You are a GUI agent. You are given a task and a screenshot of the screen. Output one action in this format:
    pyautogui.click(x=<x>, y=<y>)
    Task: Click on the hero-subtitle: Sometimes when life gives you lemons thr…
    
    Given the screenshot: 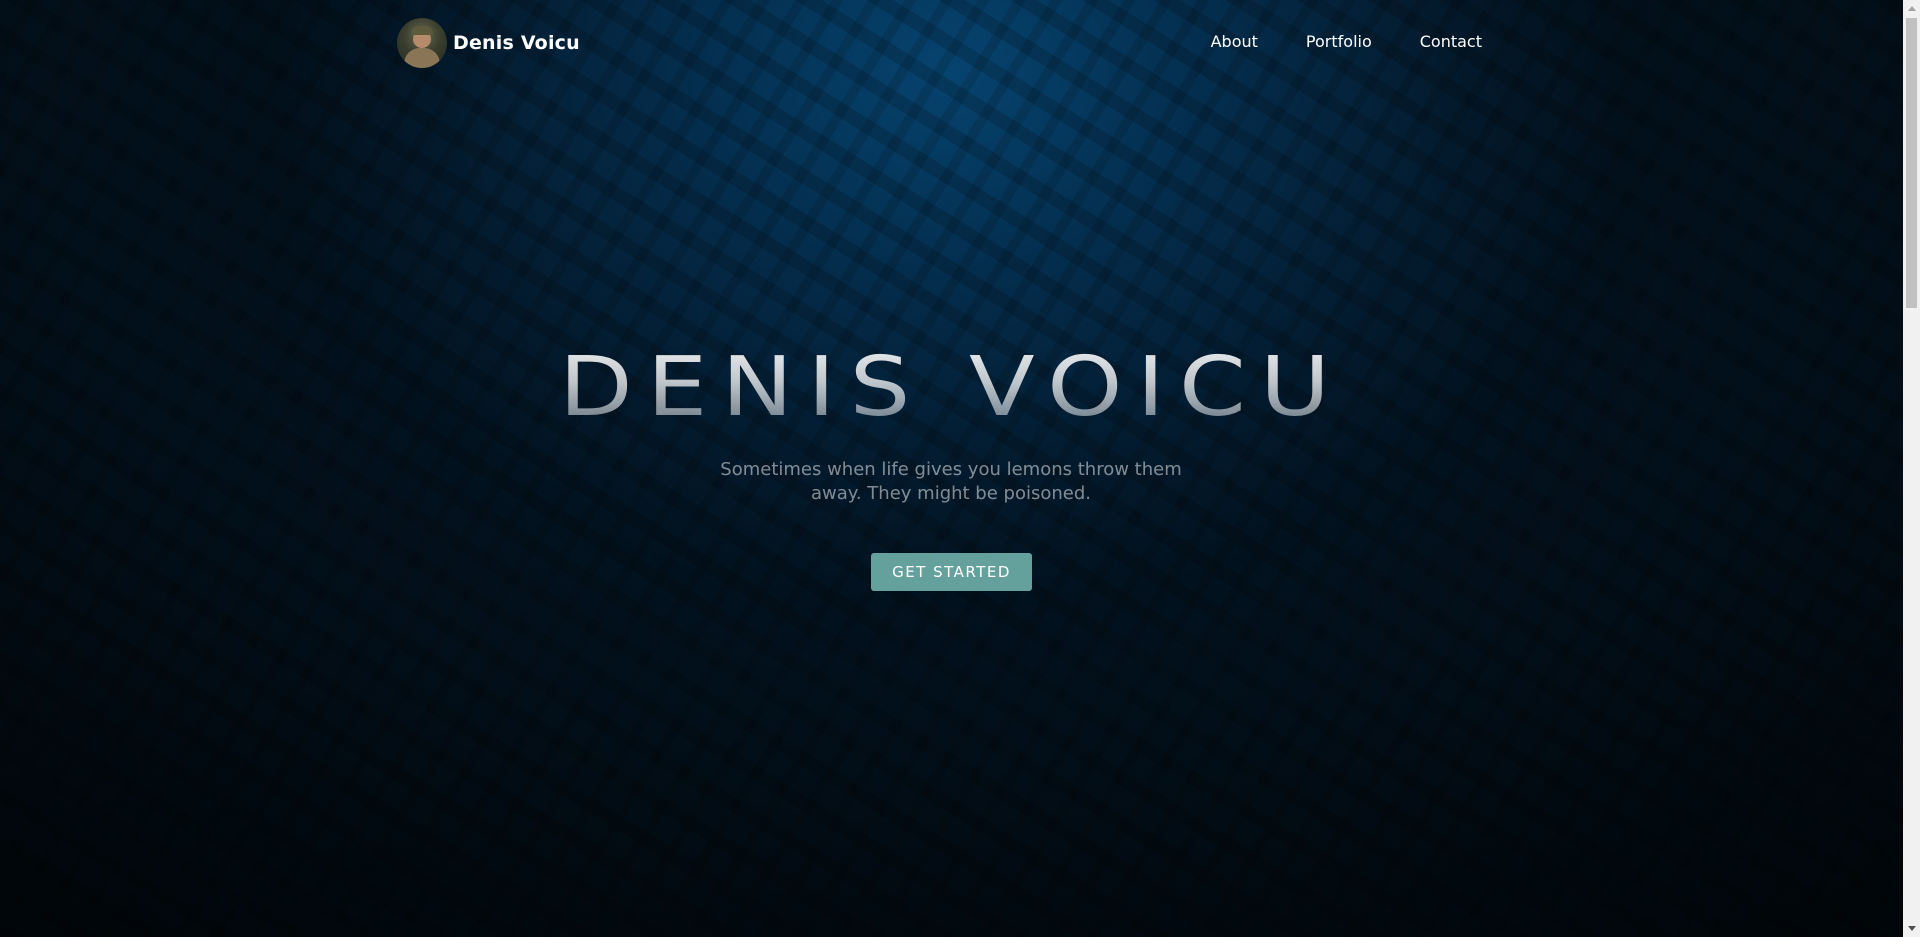 What is the action you would take?
    pyautogui.click(x=951, y=481)
    